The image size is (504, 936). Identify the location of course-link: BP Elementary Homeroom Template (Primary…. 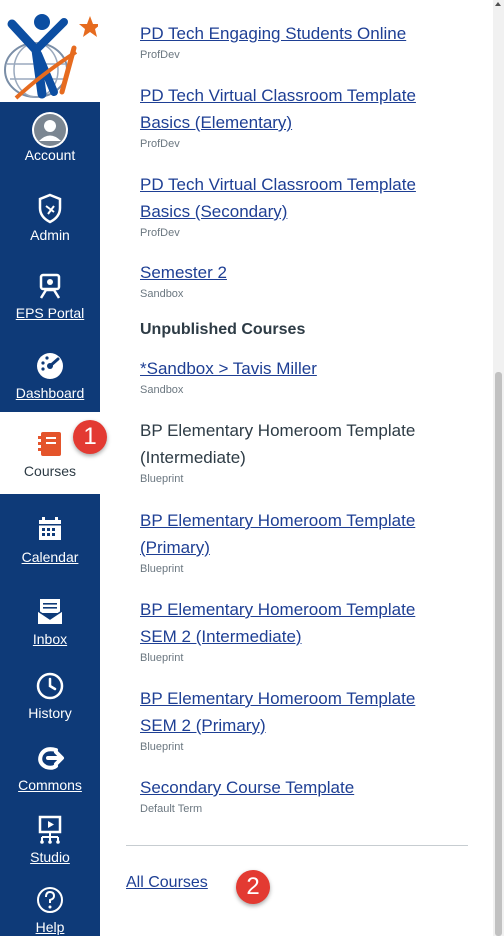
(295, 534).